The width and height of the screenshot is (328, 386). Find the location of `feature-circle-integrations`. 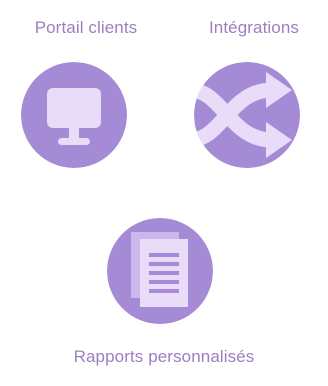

feature-circle-integrations is located at coordinates (247, 115).